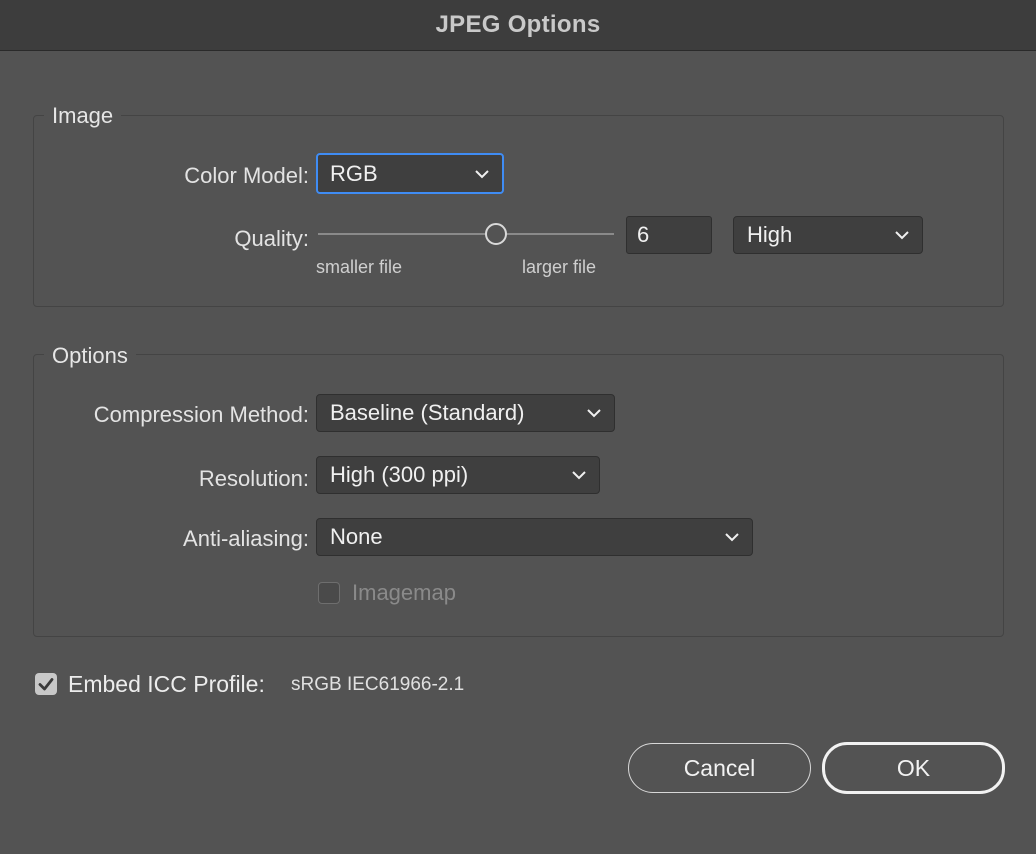 This screenshot has height=854, width=1036. I want to click on smaller-file-label: smaller file, so click(359, 267).